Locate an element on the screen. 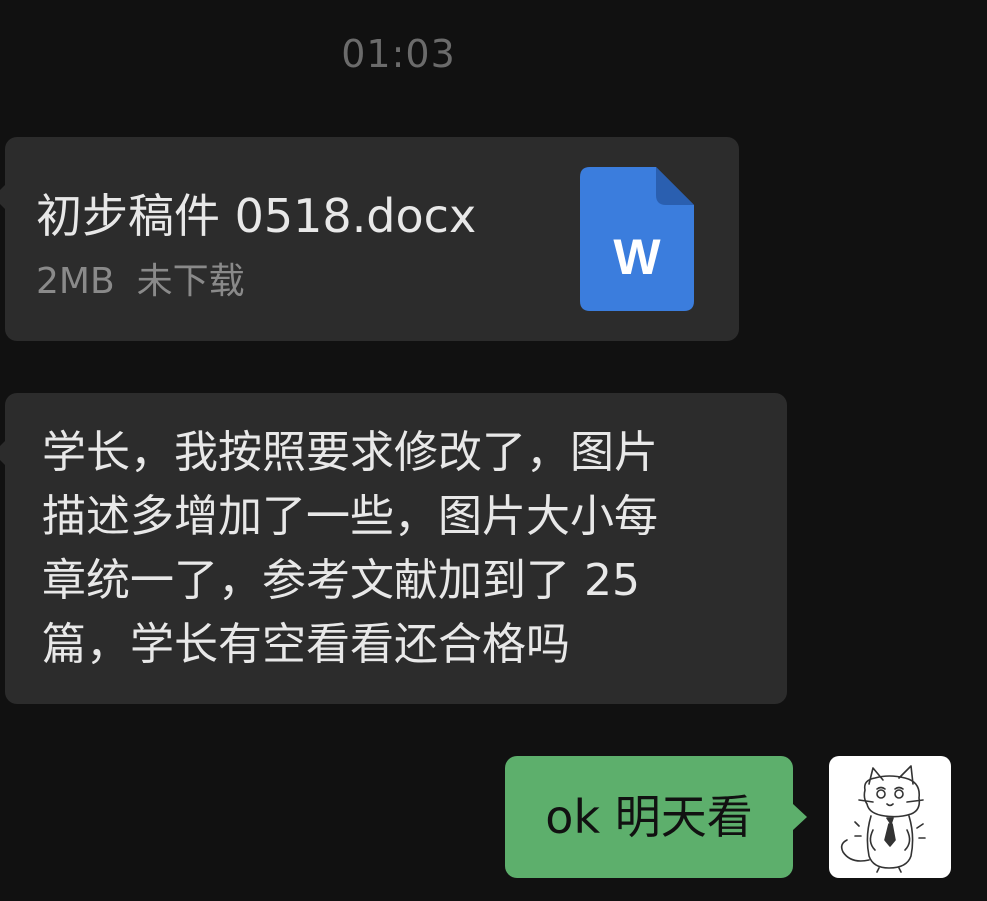 This screenshot has height=901, width=987. outgoing-message-bubble: ok 明天看 is located at coordinates (656, 817).